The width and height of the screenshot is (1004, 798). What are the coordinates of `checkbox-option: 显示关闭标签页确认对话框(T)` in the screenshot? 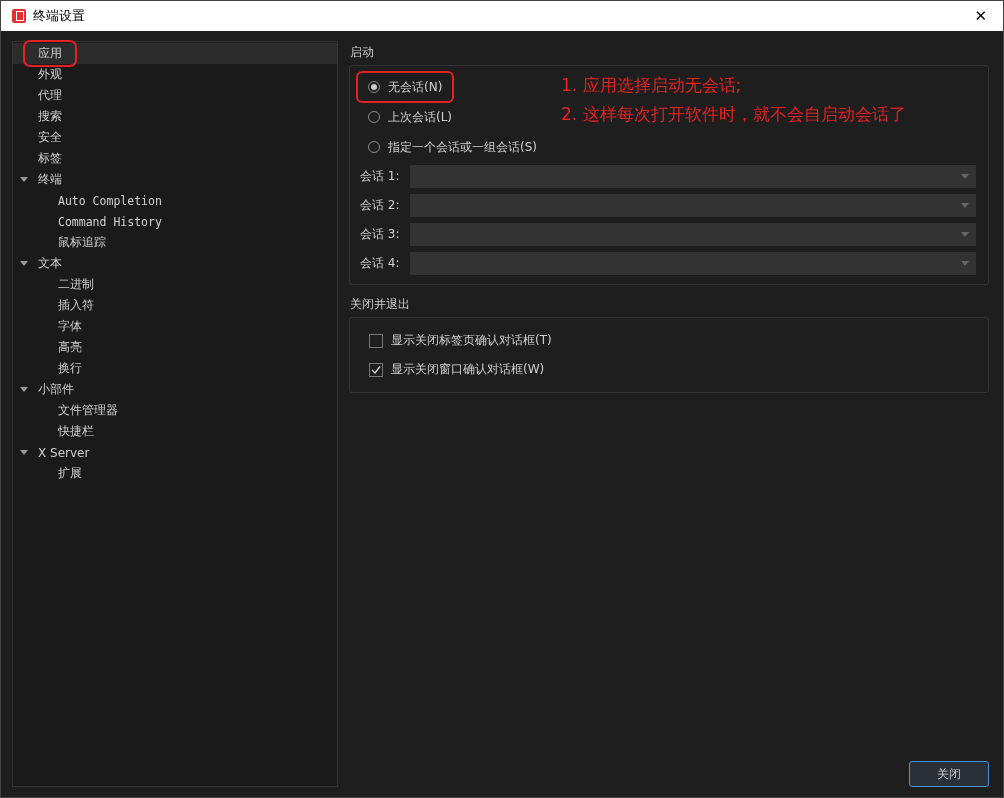 It's located at (669, 340).